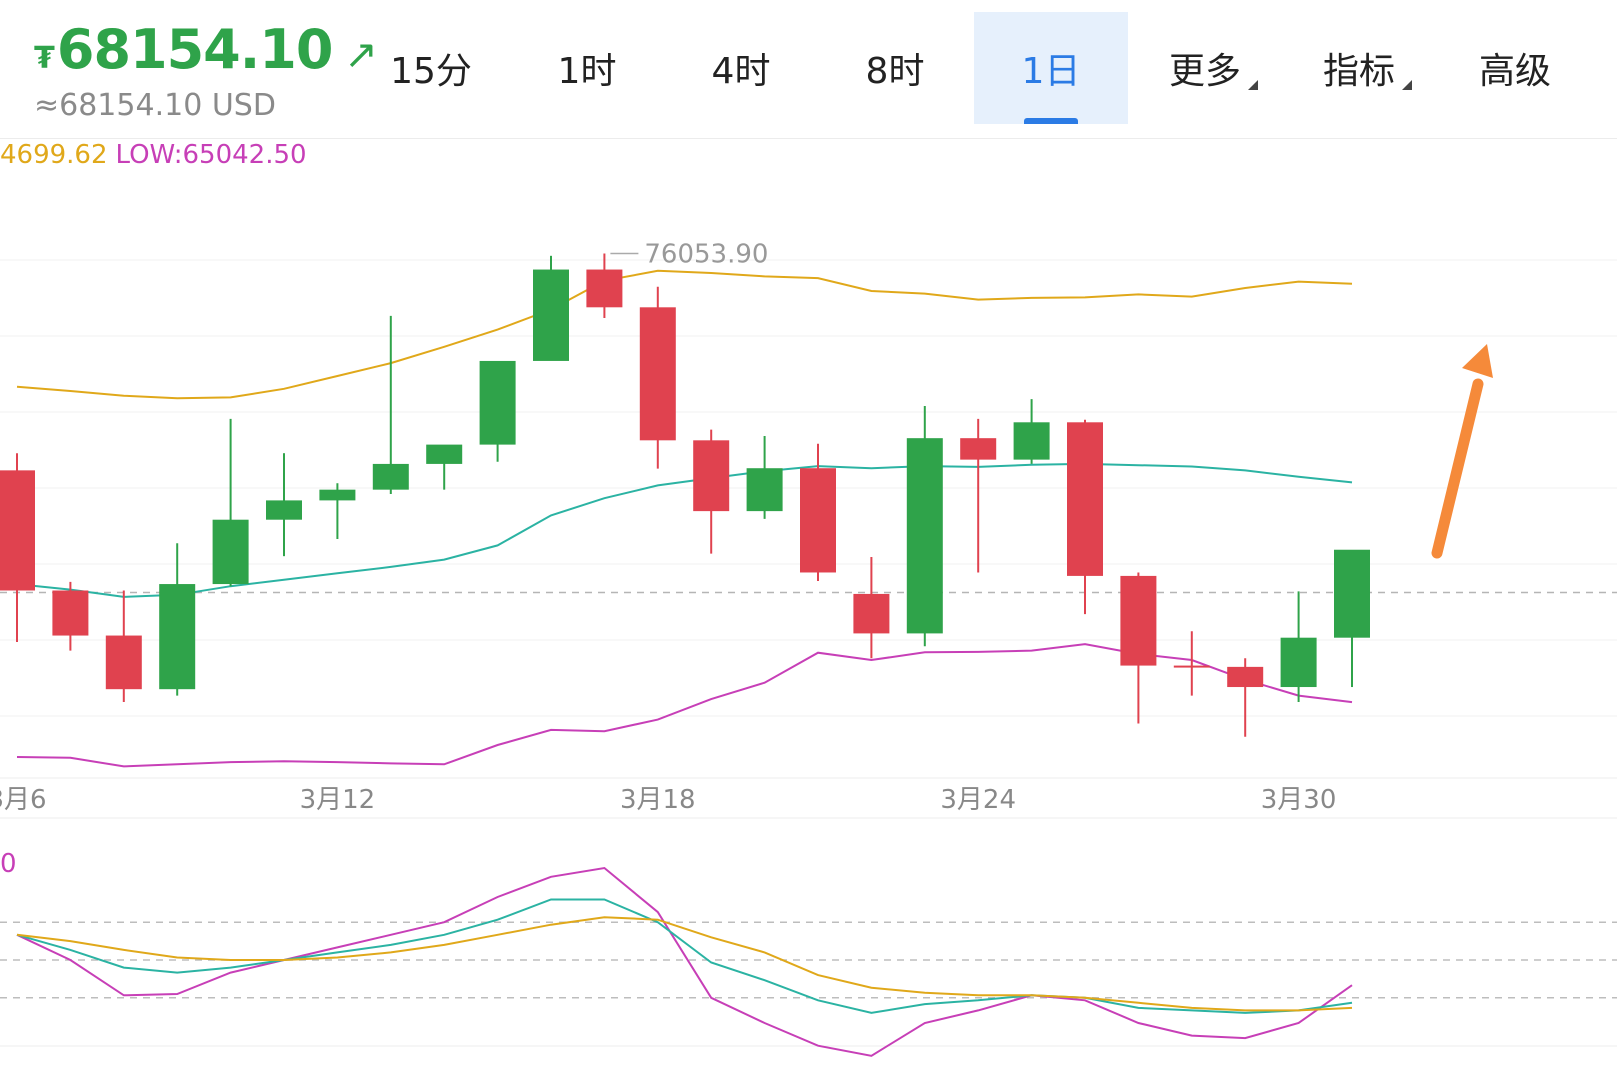 Image resolution: width=1617 pixels, height=1080 pixels. I want to click on x-tick-label: 3月12, so click(338, 800).